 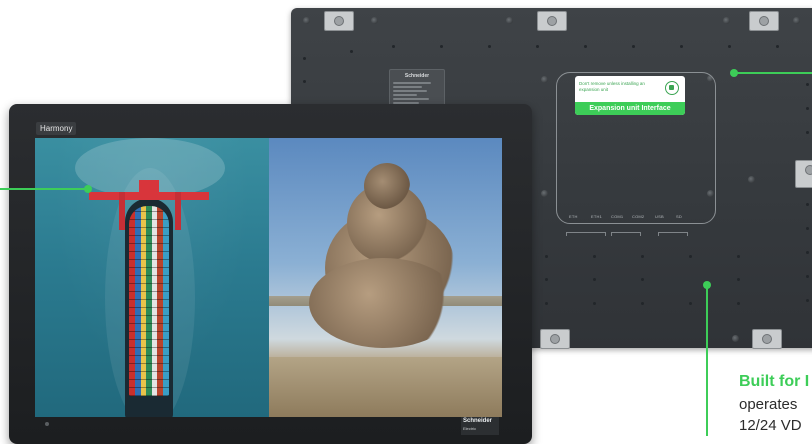 What do you see at coordinates (47, 424) in the screenshot?
I see `status-led` at bounding box center [47, 424].